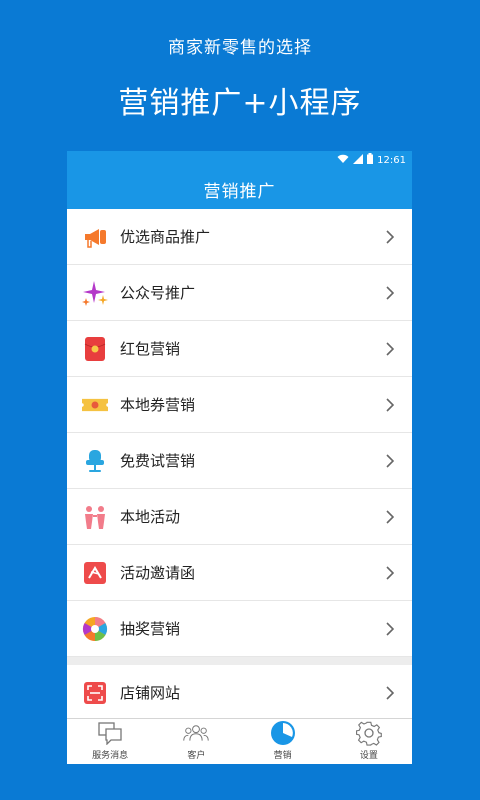 The width and height of the screenshot is (480, 800). What do you see at coordinates (239, 661) in the screenshot?
I see `section-divider` at bounding box center [239, 661].